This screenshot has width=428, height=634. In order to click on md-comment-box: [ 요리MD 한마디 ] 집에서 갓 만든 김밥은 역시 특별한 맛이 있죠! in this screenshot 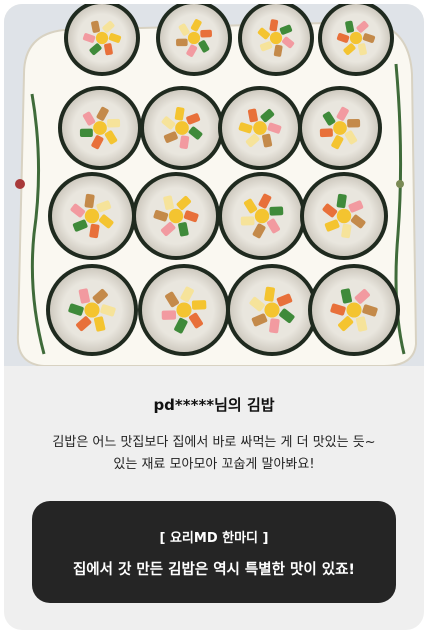, I will do `click(214, 552)`.